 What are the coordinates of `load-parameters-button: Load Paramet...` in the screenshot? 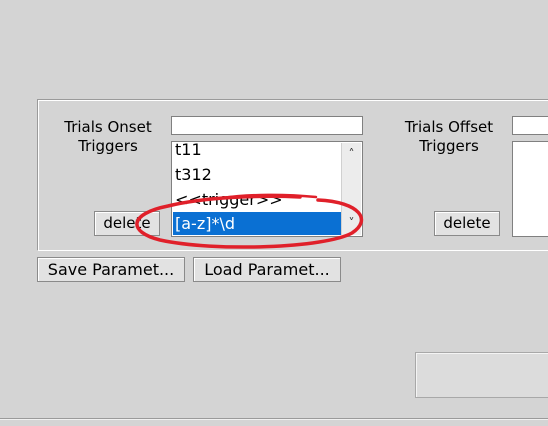 It's located at (267, 269).